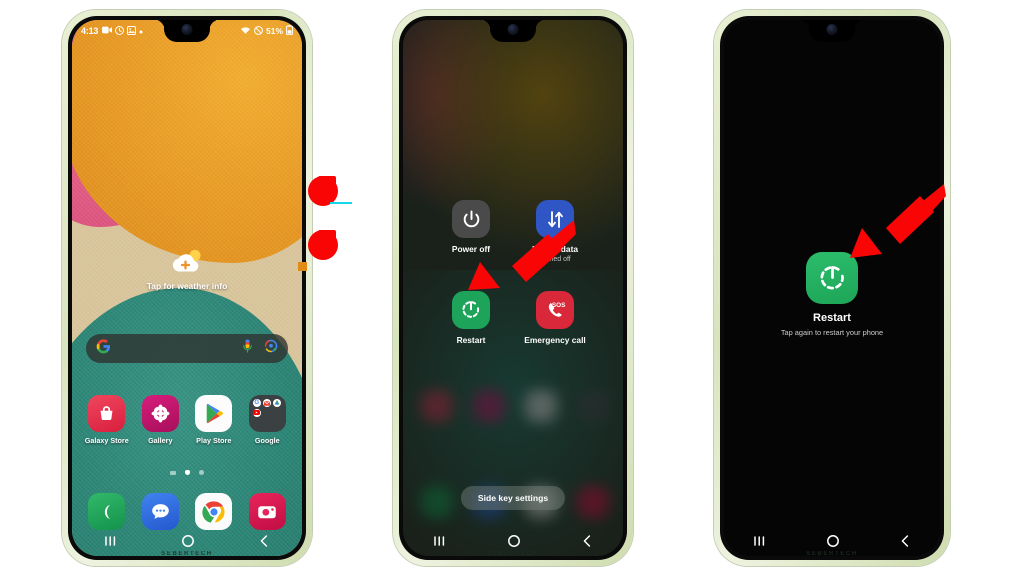  What do you see at coordinates (832, 318) in the screenshot?
I see `restart-title: Restart` at bounding box center [832, 318].